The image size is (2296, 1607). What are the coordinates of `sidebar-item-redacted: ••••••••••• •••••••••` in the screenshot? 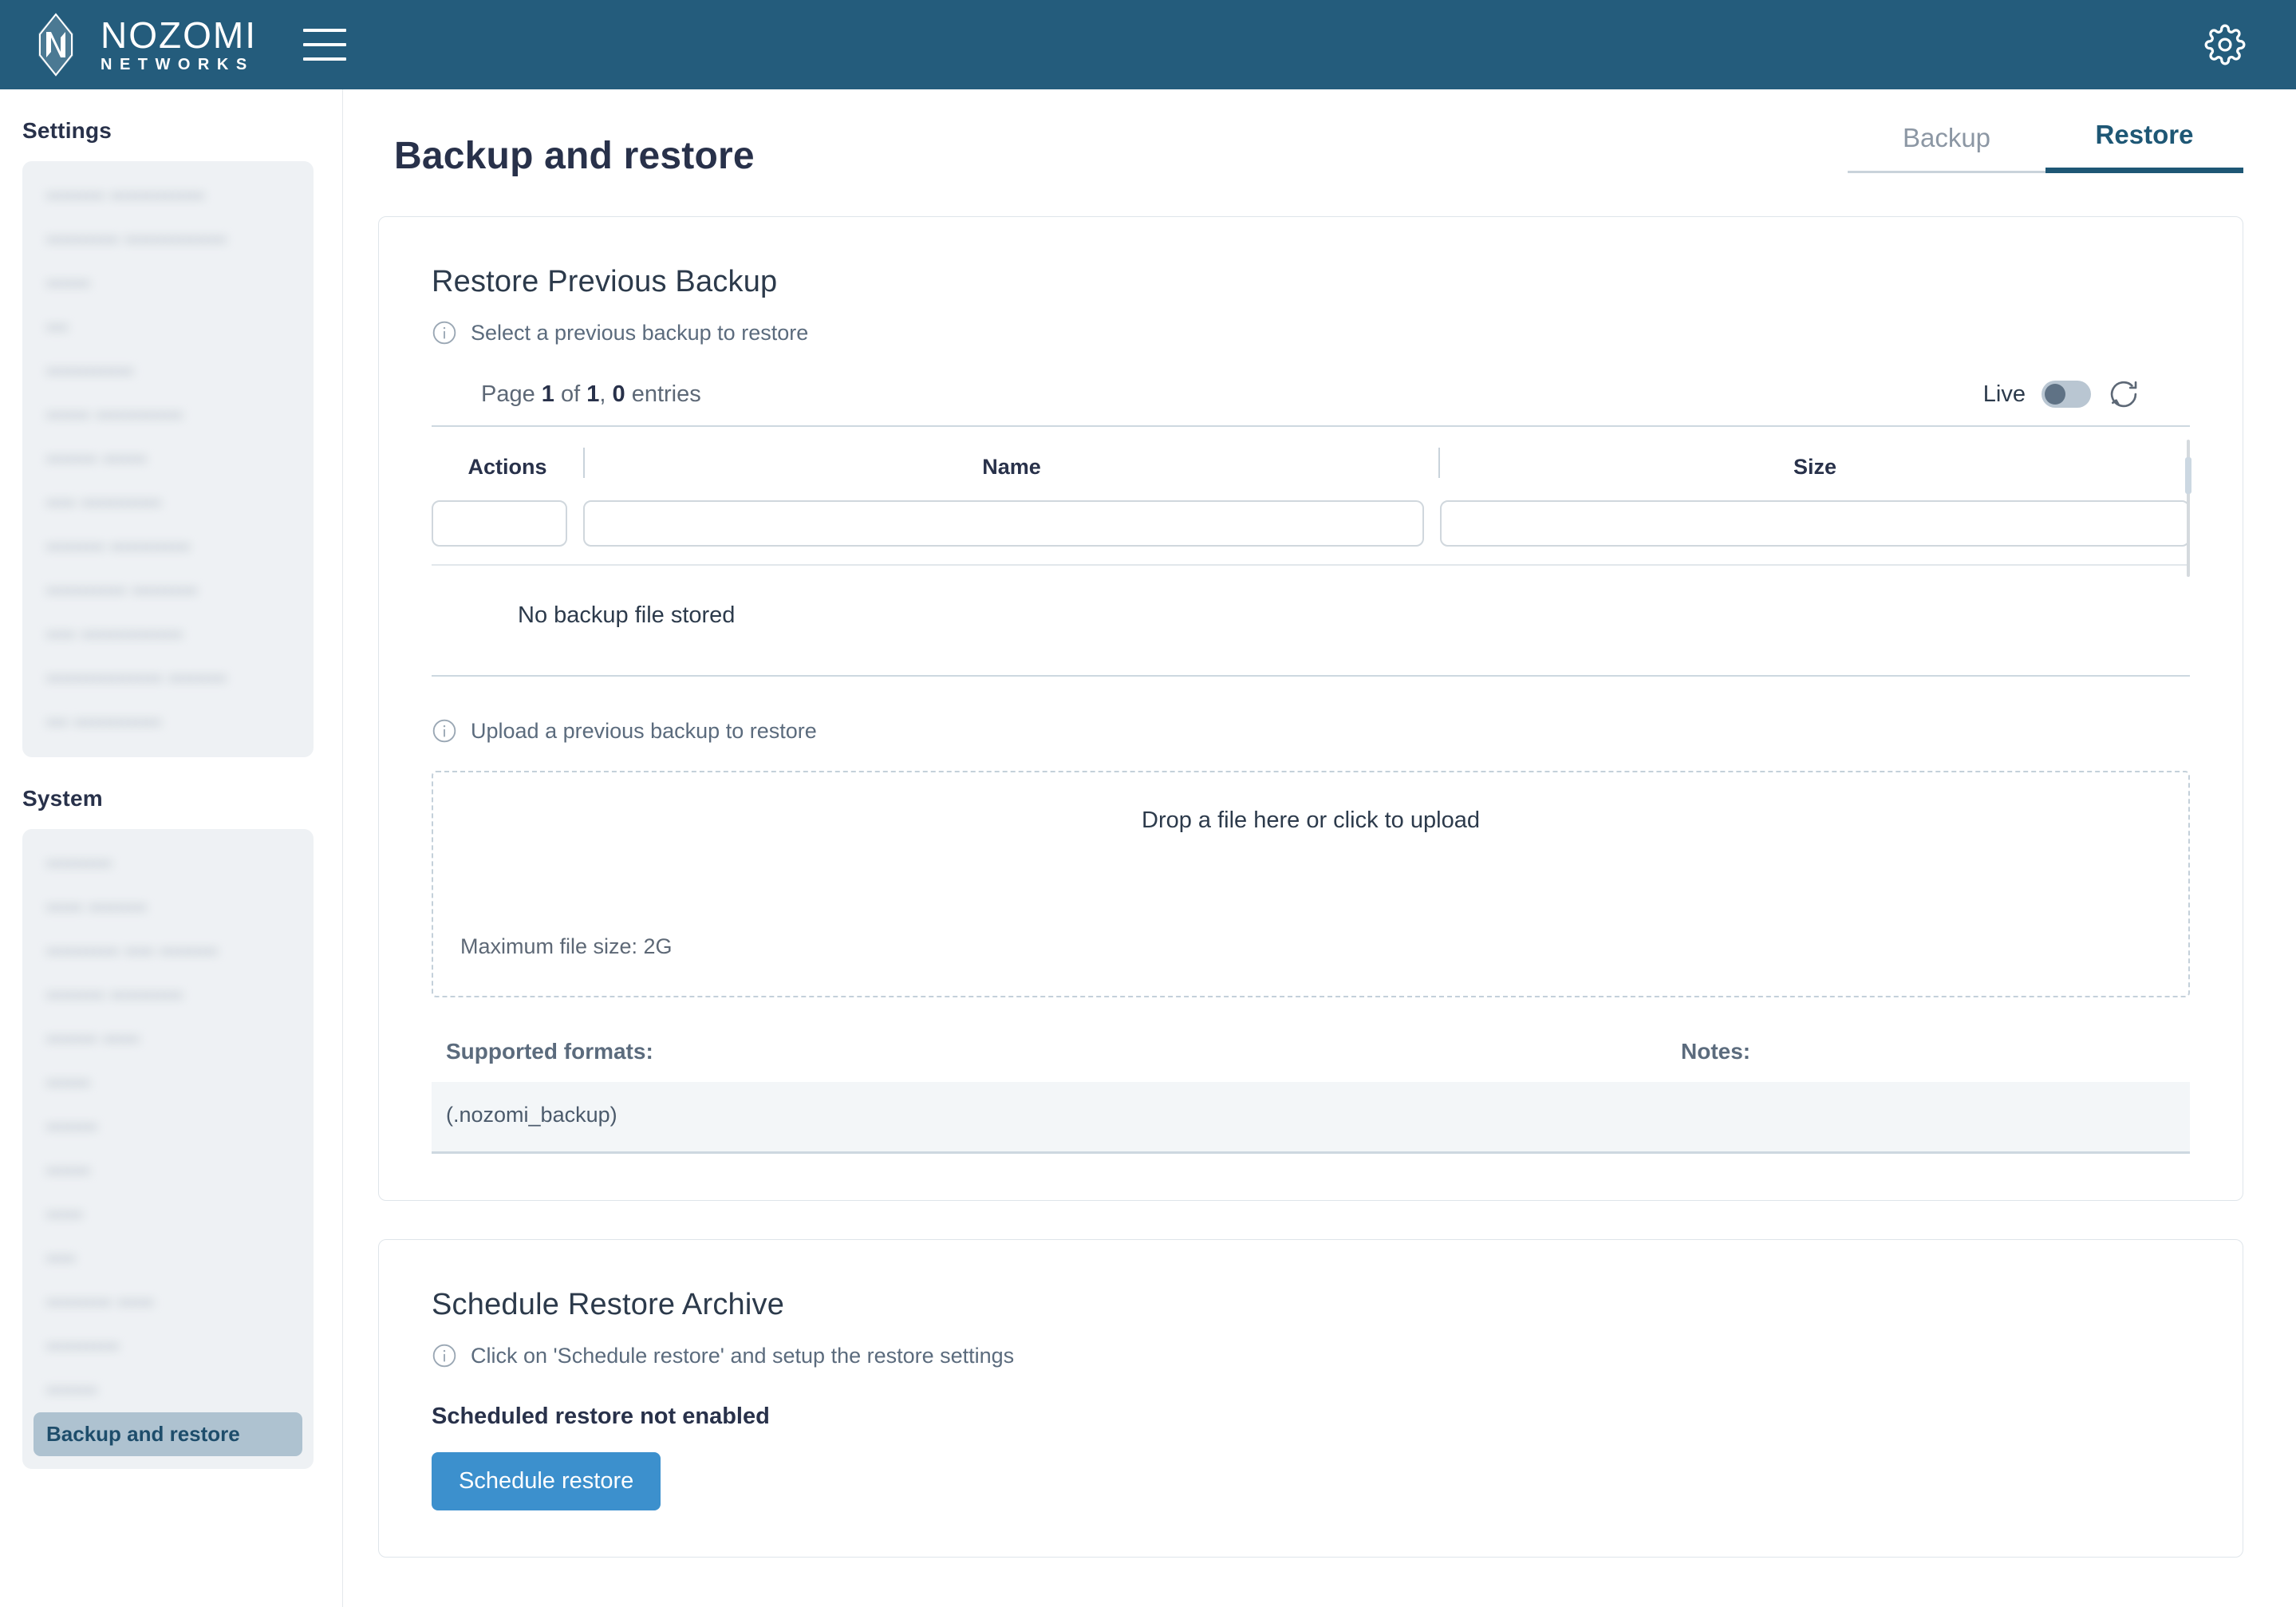 It's located at (168, 591).